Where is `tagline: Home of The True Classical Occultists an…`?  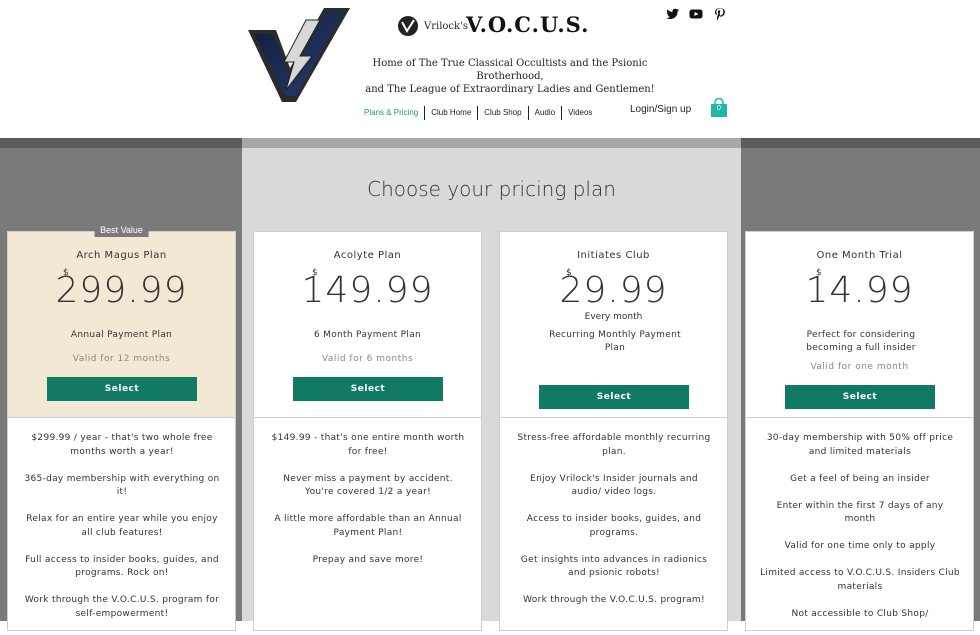 tagline: Home of The True Classical Occultists an… is located at coordinates (510, 76).